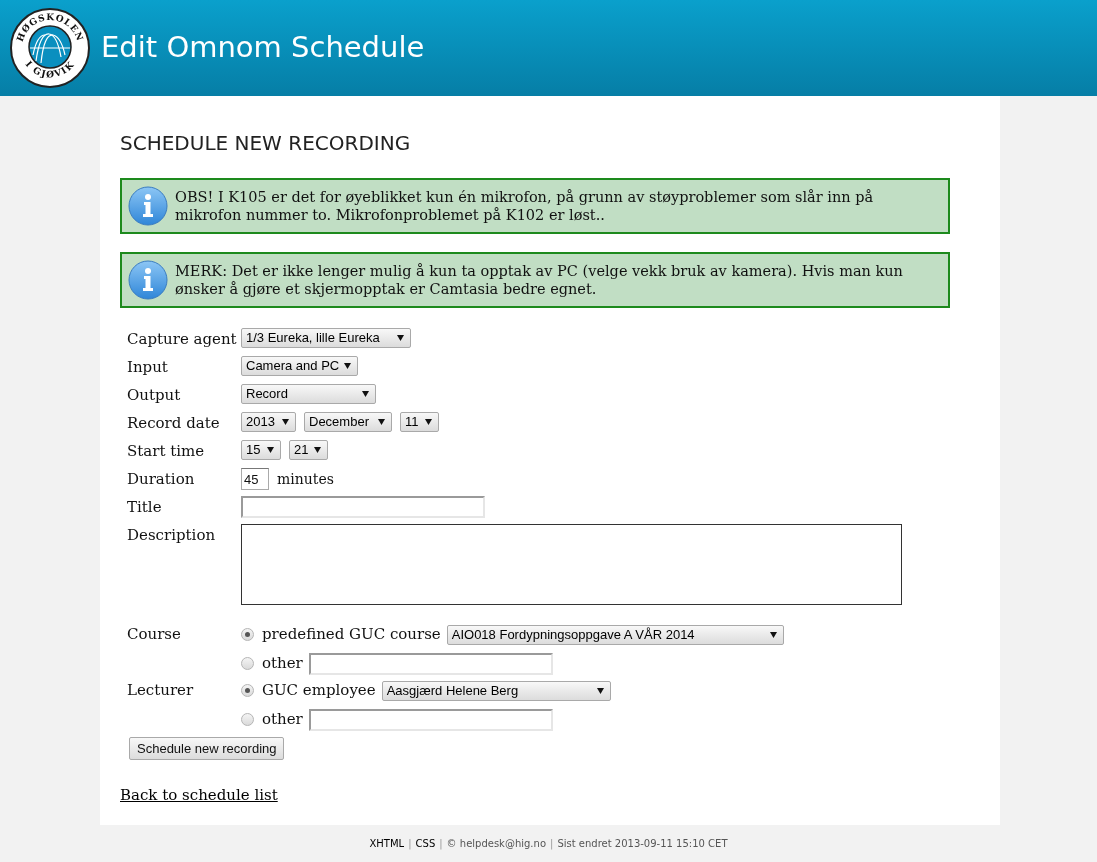 The image size is (1097, 862). Describe the element at coordinates (166, 451) in the screenshot. I see `field-label: Start time` at that location.